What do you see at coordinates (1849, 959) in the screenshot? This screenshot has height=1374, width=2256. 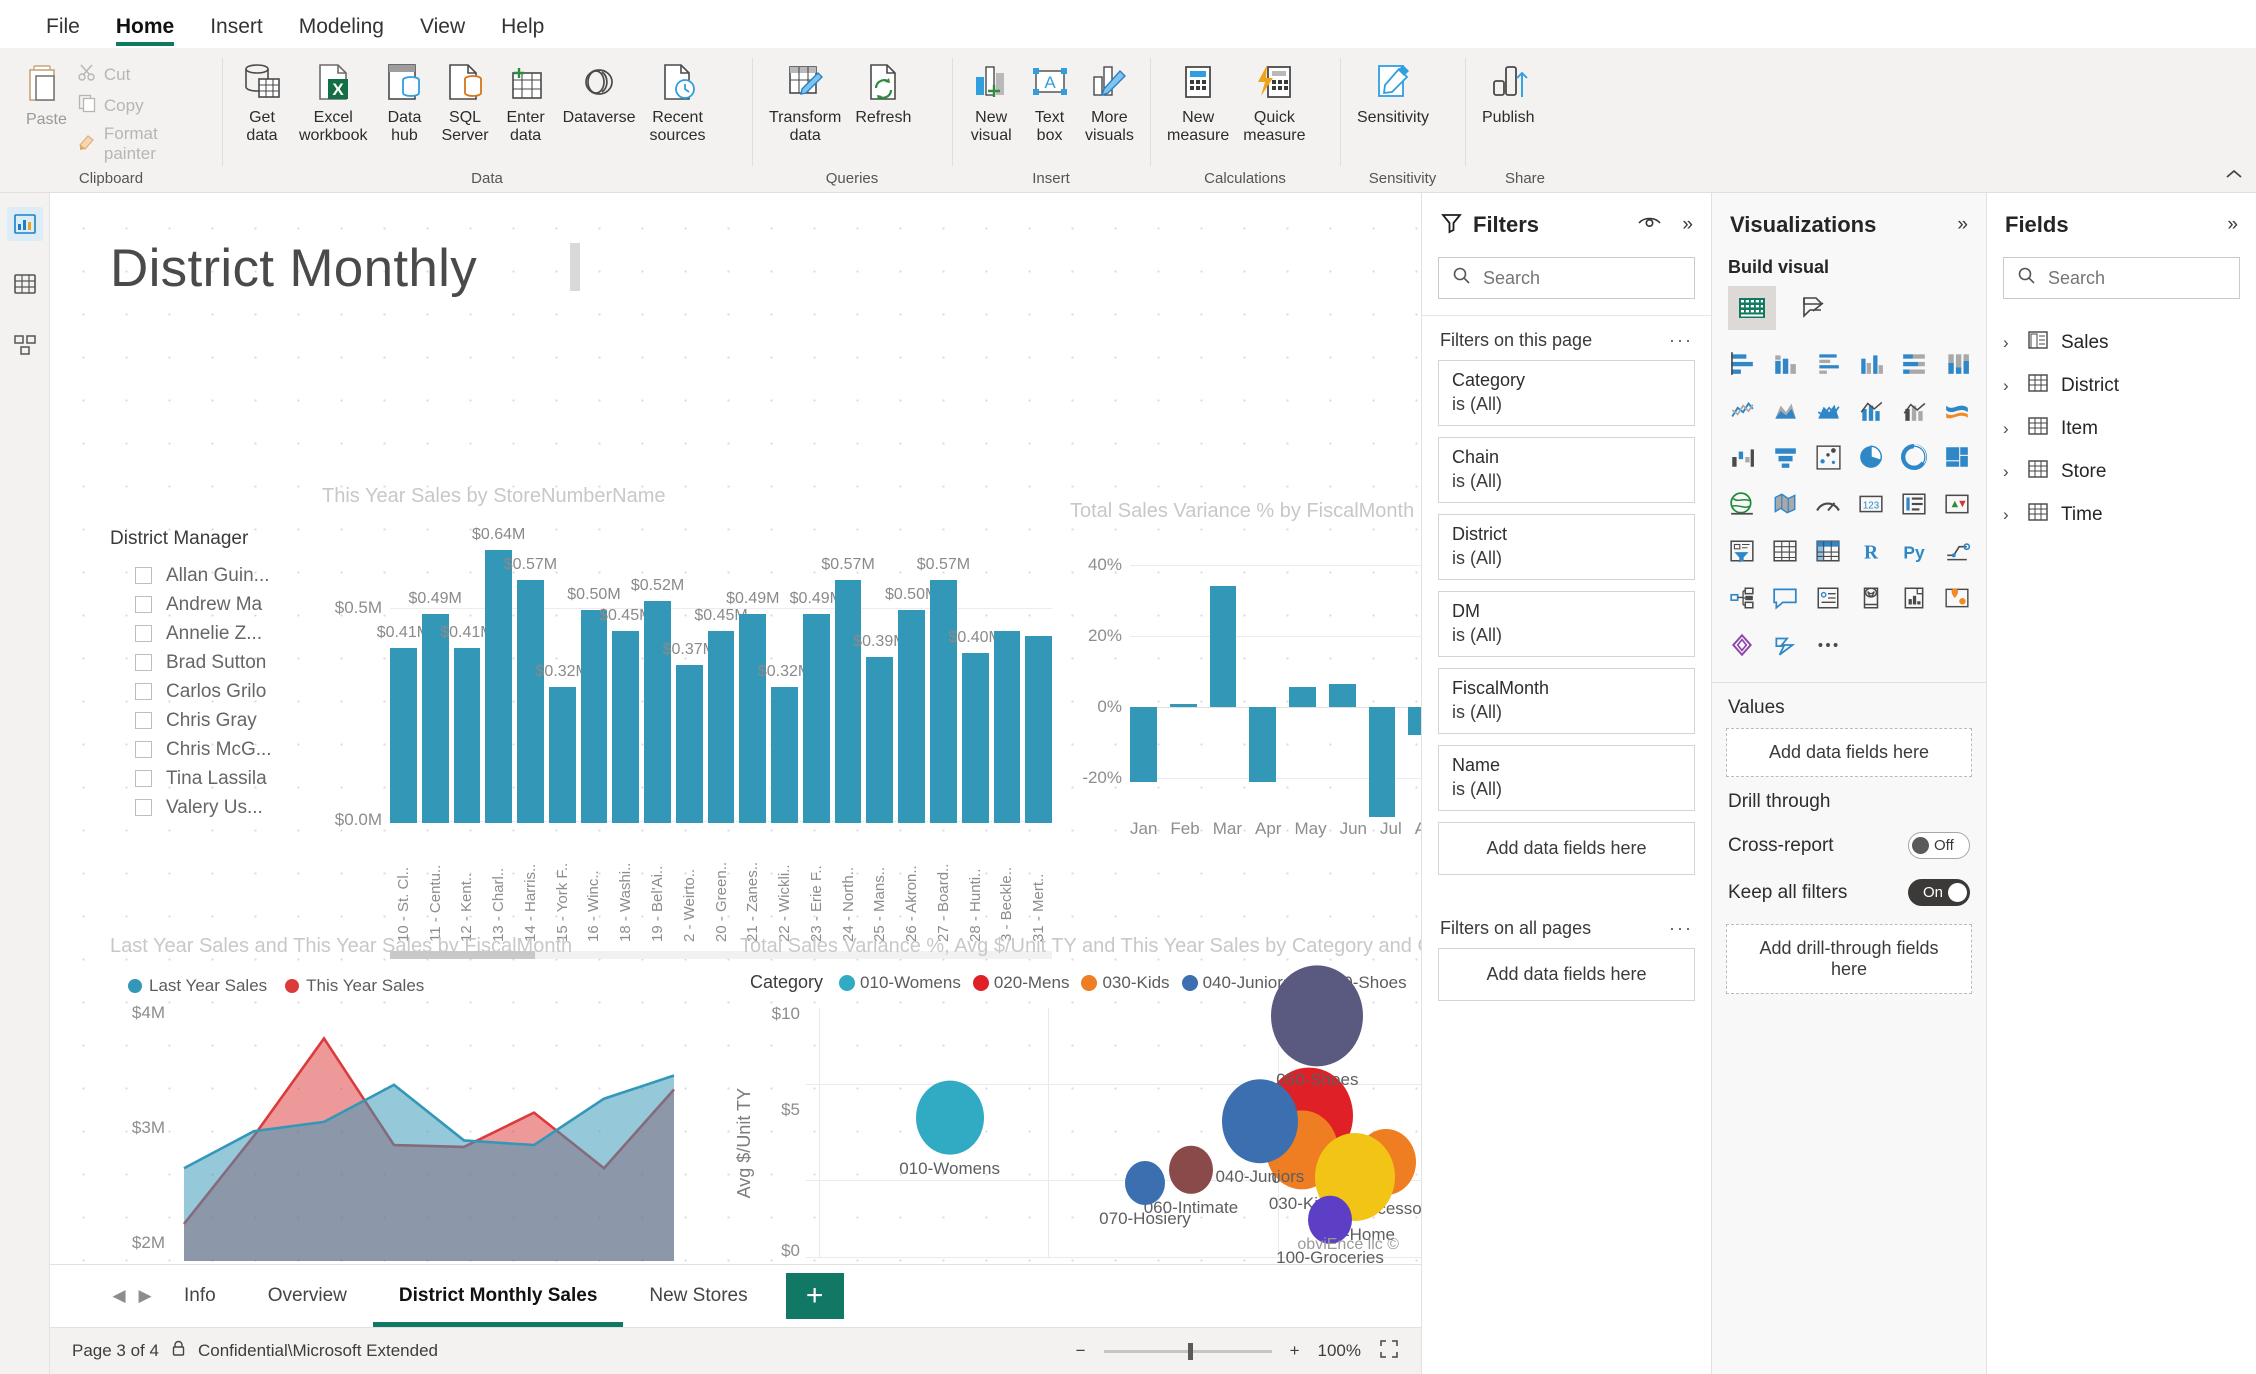 I see `drill-through-drop-zone: Add drill-through fields here` at bounding box center [1849, 959].